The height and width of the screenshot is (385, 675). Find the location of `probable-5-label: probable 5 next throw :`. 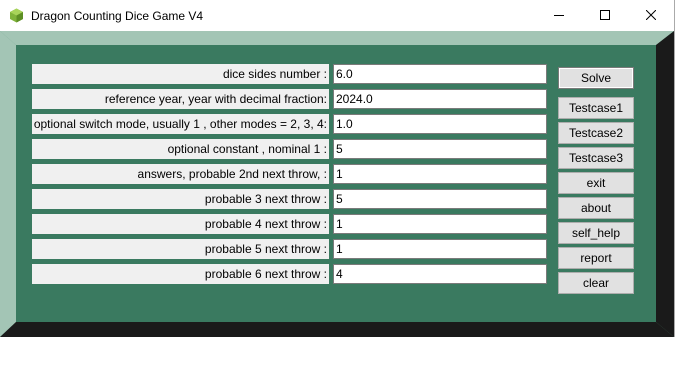

probable-5-label: probable 5 next throw : is located at coordinates (180, 249).